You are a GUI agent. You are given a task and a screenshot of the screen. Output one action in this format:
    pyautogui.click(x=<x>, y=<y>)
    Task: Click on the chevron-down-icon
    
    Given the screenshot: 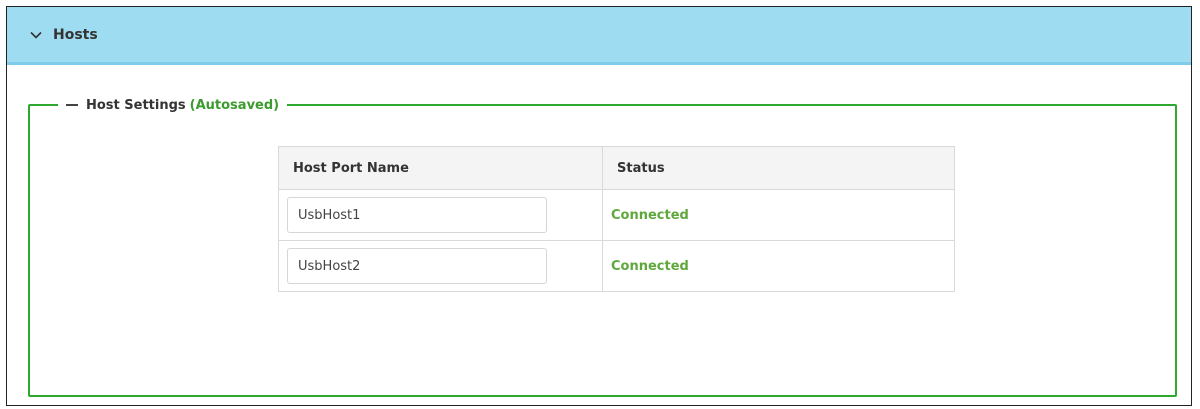 What is the action you would take?
    pyautogui.click(x=36, y=35)
    